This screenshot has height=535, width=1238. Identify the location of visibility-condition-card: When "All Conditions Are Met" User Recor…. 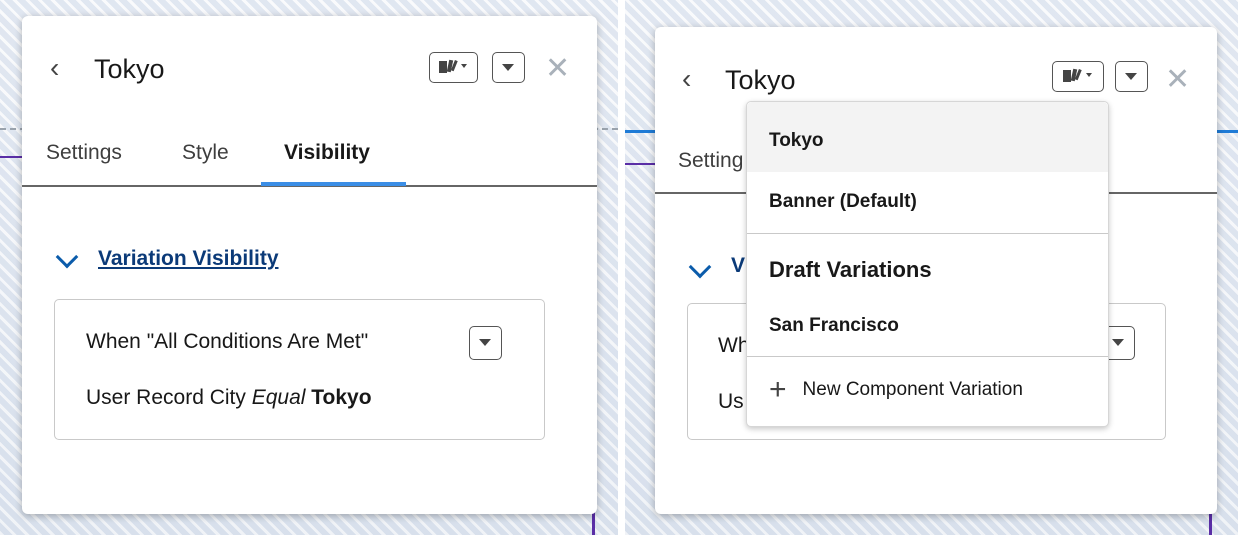
(299, 369).